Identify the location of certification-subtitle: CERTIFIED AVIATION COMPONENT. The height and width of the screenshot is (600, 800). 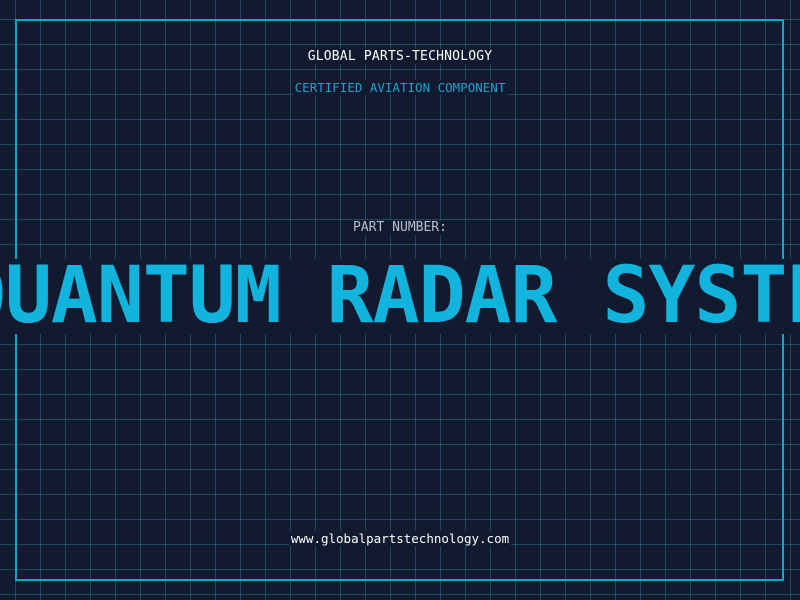
(400, 87).